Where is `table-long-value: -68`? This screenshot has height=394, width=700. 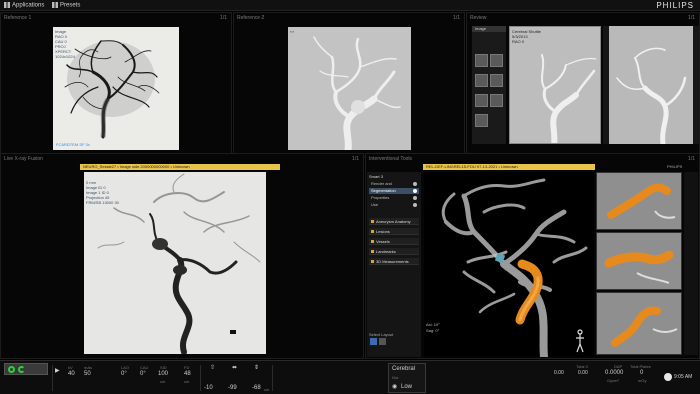 table-long-value: -68 is located at coordinates (256, 388).